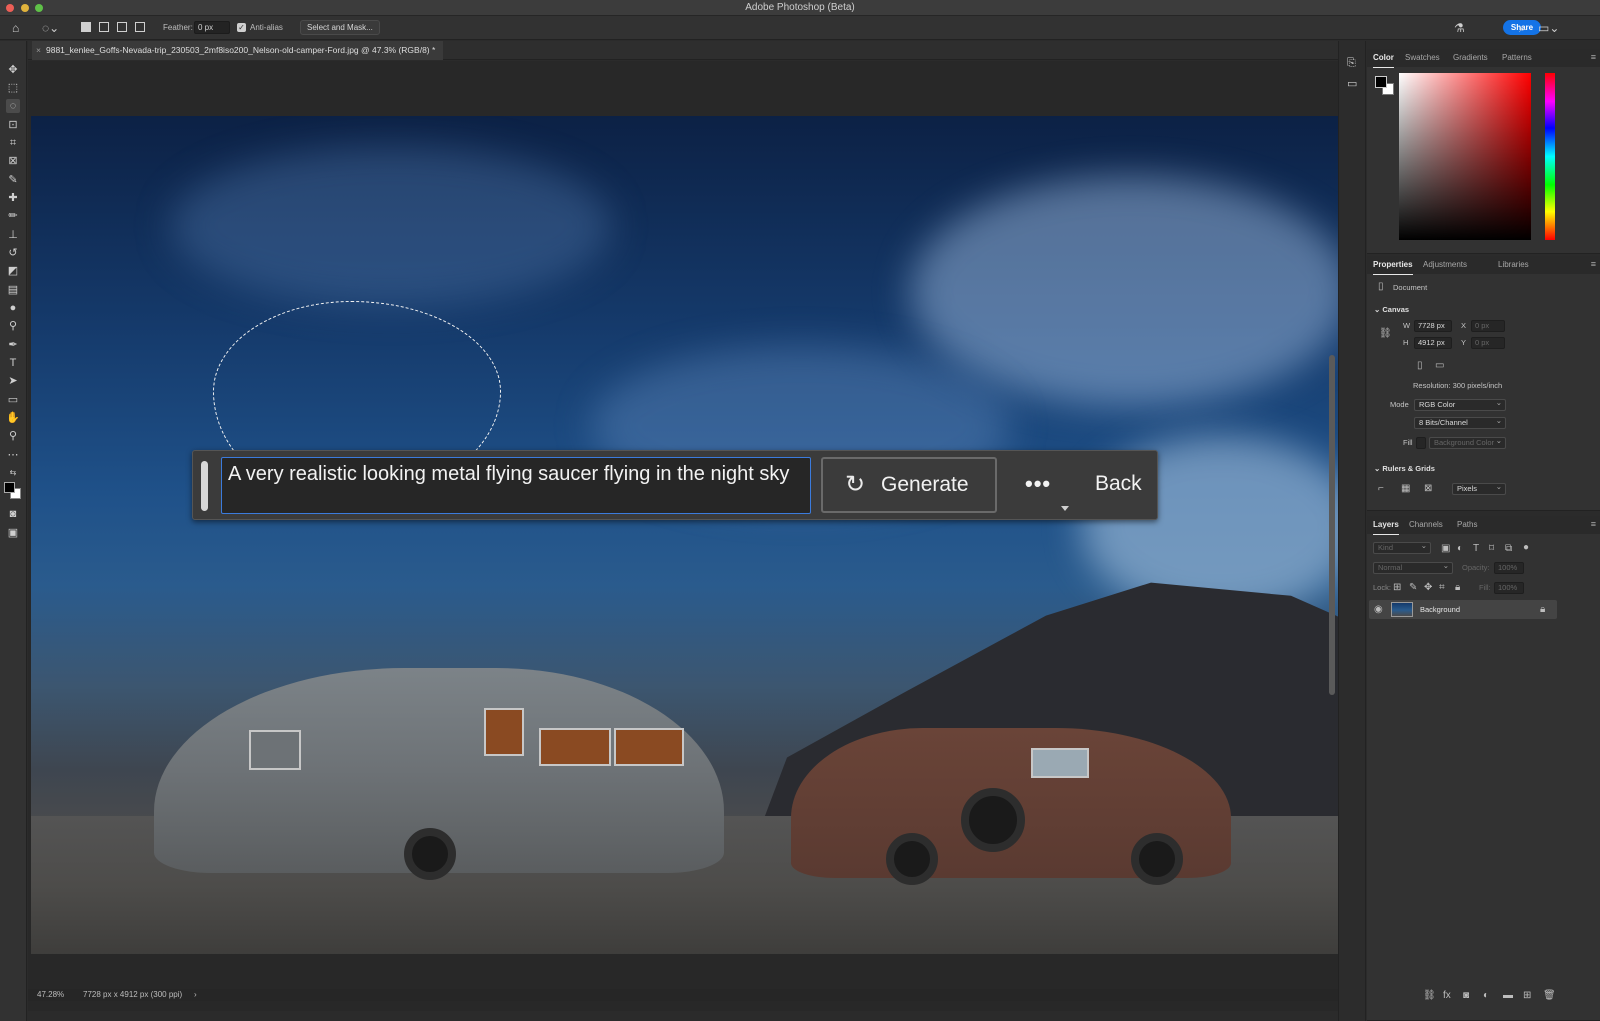  I want to click on shape-filter-icon: ⌑, so click(1491, 548).